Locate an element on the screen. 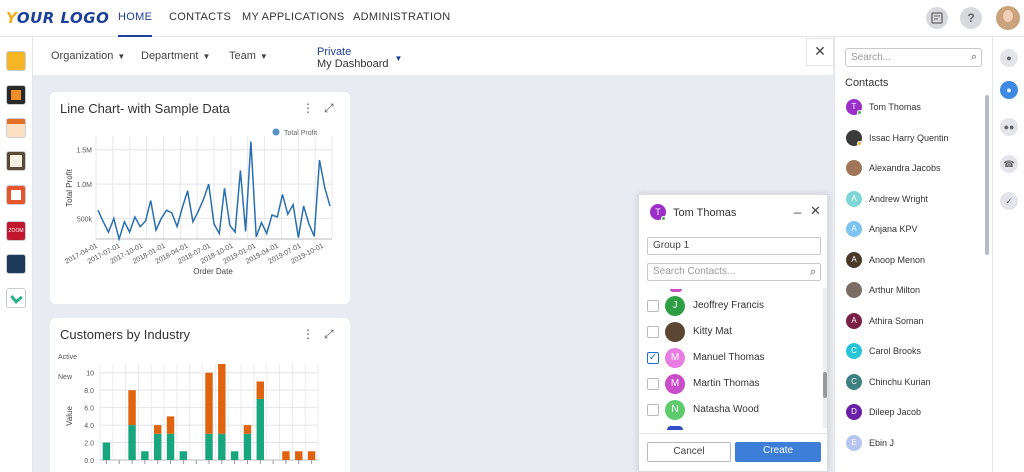  chat-contact-row: Kitty Mat is located at coordinates (734, 332).